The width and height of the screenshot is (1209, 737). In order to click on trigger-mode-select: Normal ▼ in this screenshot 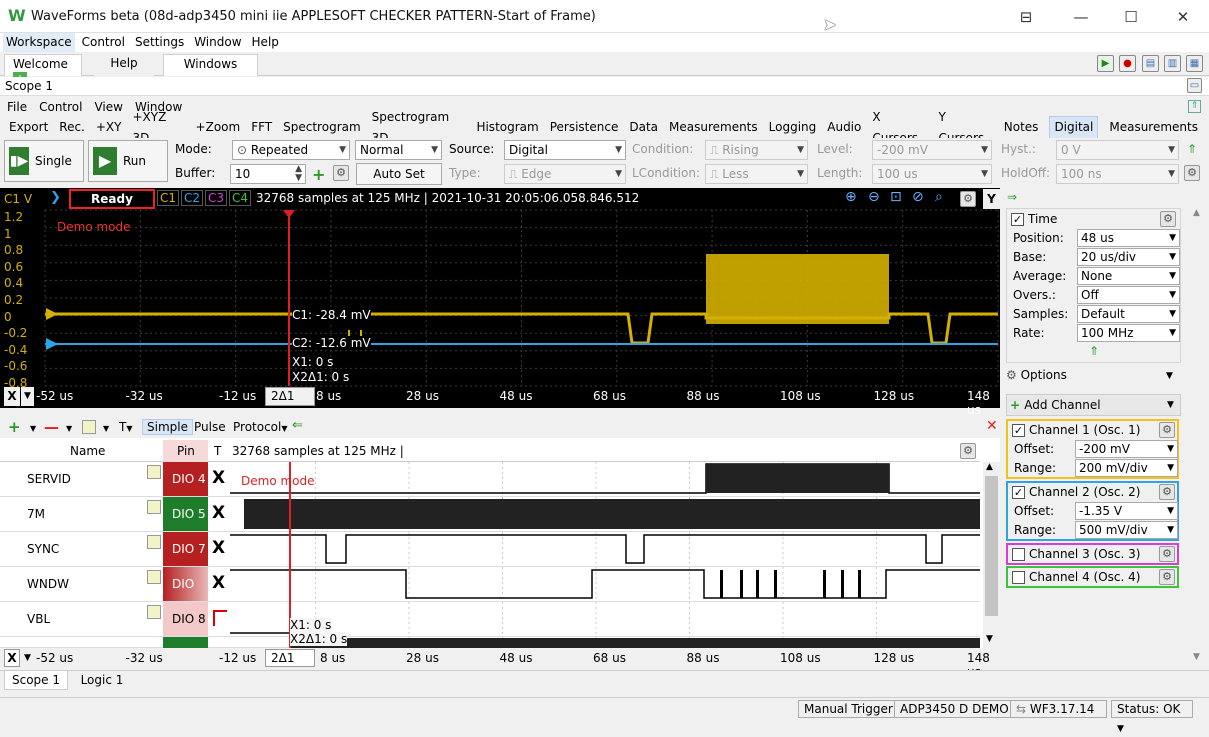, I will do `click(398, 150)`.